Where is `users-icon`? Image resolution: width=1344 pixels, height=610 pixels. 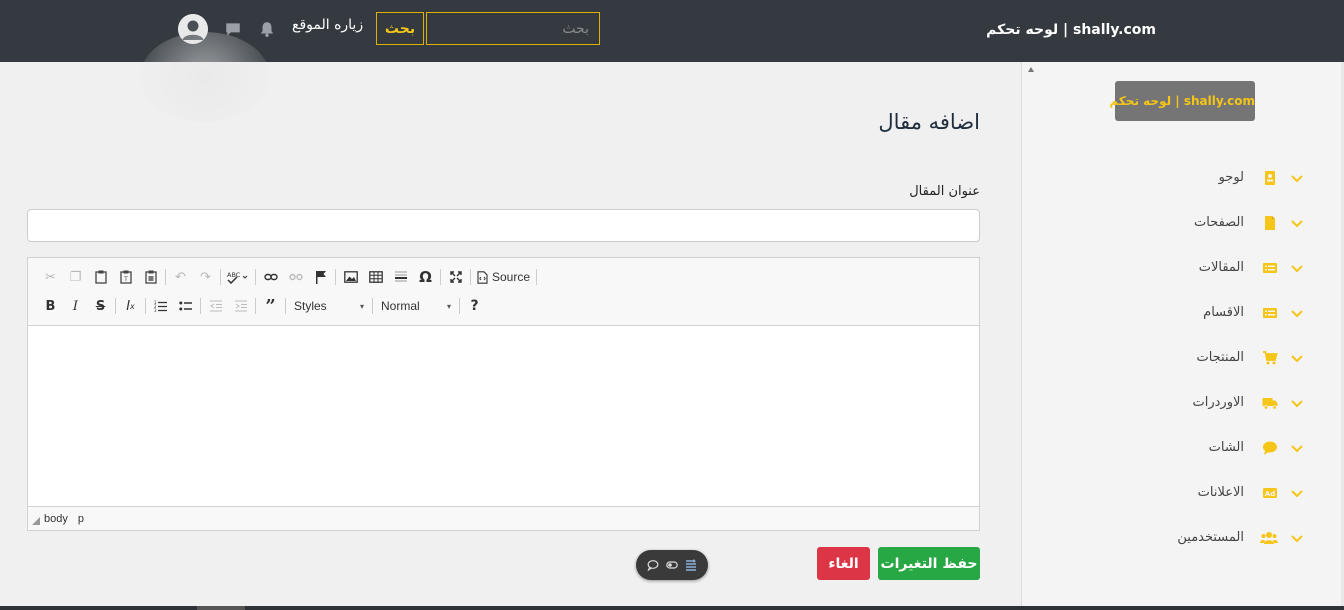 users-icon is located at coordinates (1269, 538).